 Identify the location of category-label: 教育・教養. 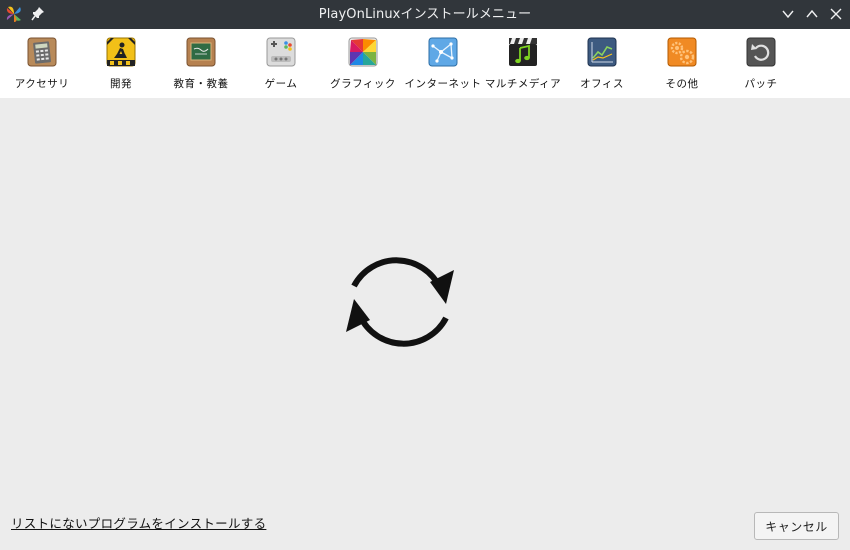
(201, 84).